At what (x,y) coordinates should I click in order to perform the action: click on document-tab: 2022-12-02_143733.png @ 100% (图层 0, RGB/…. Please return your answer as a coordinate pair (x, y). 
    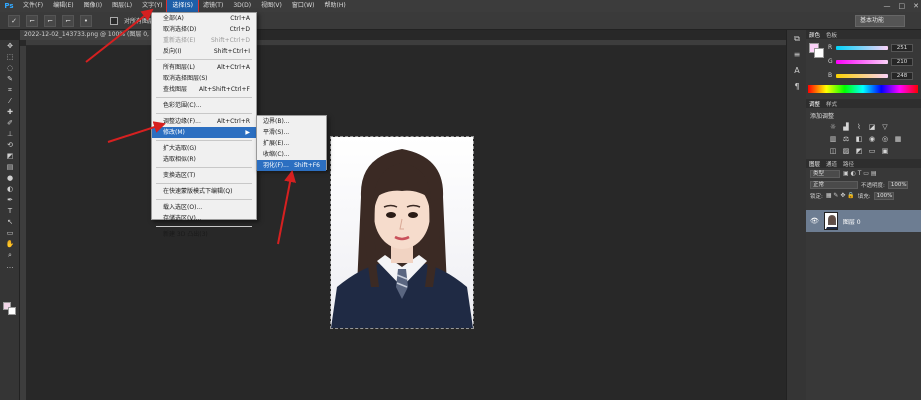
    Looking at the image, I should click on (95, 35).